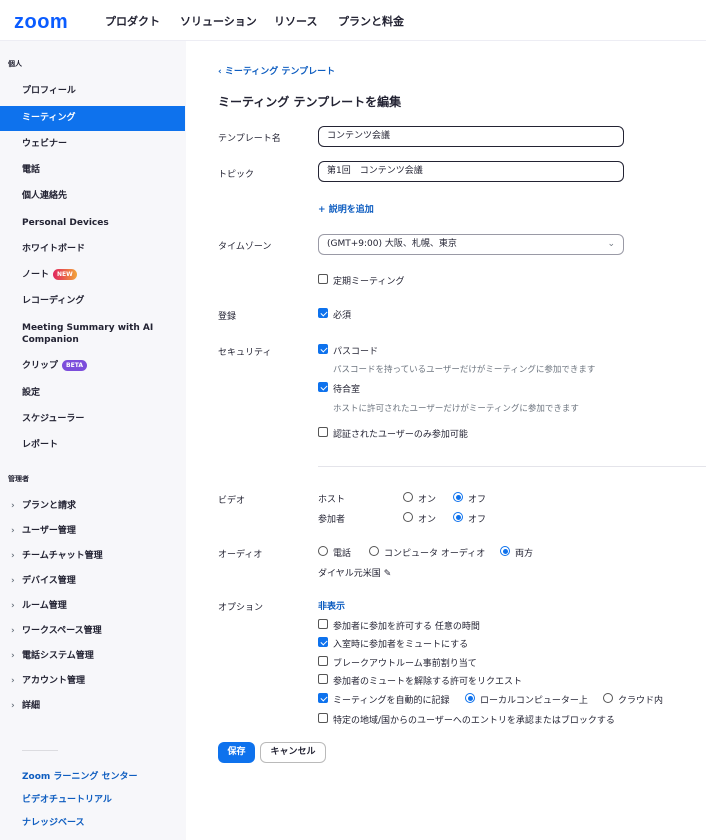  Describe the element at coordinates (92, 170) in the screenshot. I see `sidebar-item-phone: 電話` at that location.